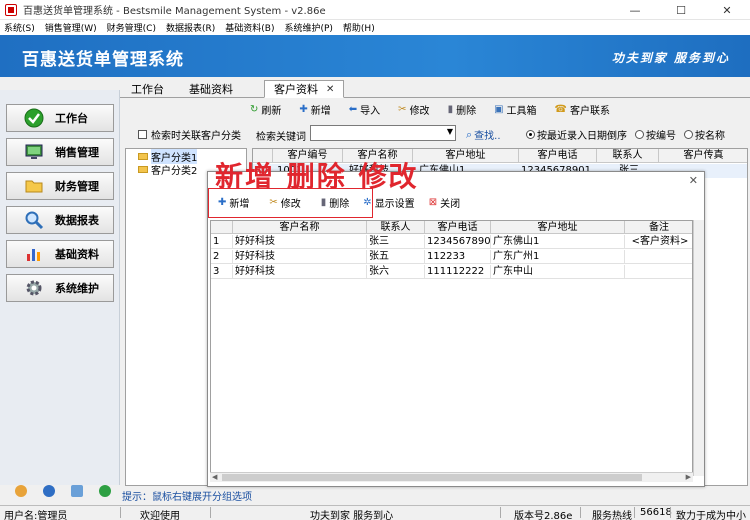 This screenshot has height=520, width=750. I want to click on sidebar-item-basic-data: 基础资料, so click(60, 254).